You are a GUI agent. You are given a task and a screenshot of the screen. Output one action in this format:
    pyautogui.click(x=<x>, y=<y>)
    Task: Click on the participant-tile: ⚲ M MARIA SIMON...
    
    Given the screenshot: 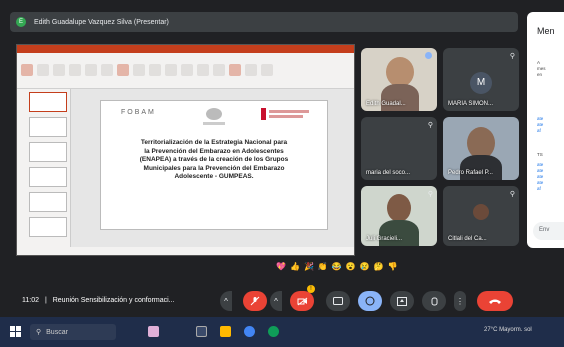 What is the action you would take?
    pyautogui.click(x=481, y=79)
    